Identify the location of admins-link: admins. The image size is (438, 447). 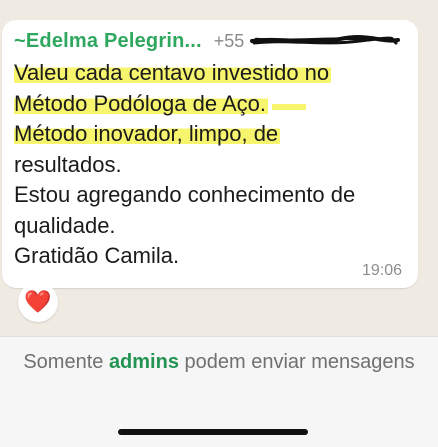
(144, 362).